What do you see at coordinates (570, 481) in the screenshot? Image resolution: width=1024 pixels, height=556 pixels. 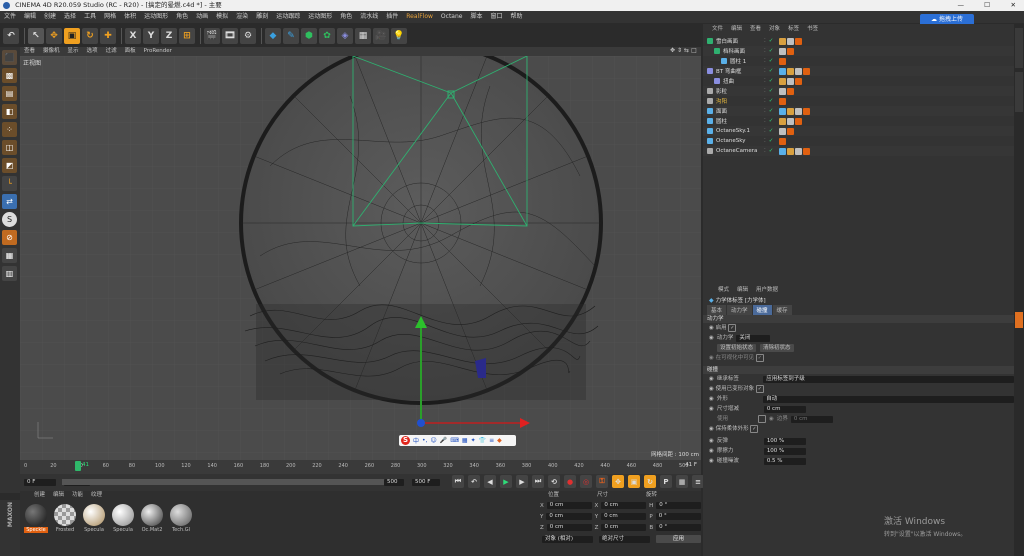 I see `record-icon: ●` at bounding box center [570, 481].